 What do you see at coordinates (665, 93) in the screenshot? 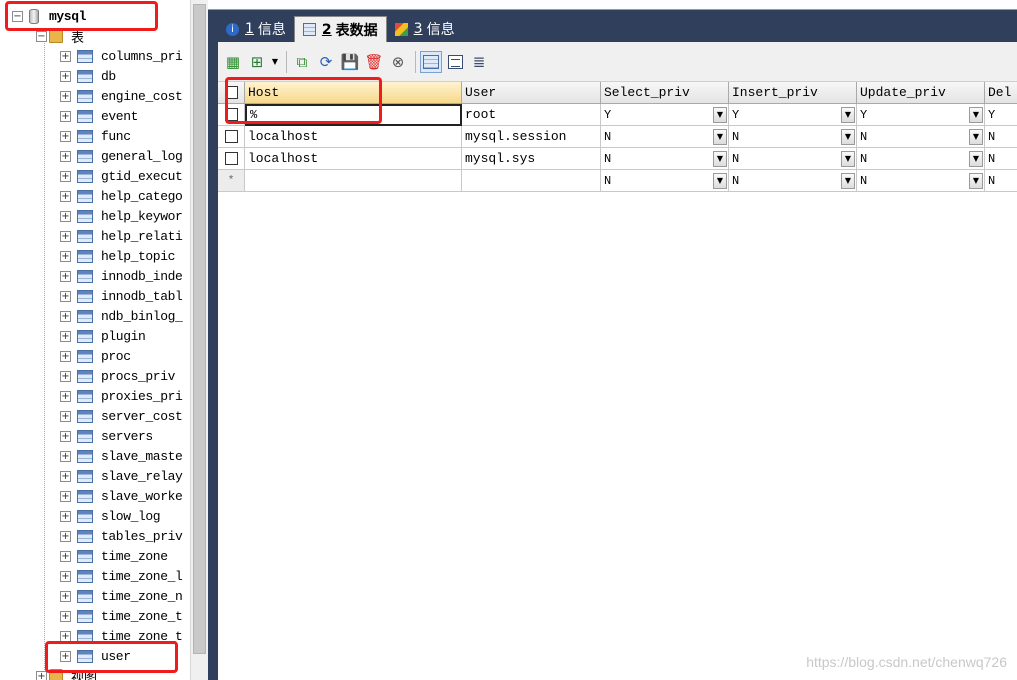
I see `column-header-select-priv: Select_priv` at bounding box center [665, 93].